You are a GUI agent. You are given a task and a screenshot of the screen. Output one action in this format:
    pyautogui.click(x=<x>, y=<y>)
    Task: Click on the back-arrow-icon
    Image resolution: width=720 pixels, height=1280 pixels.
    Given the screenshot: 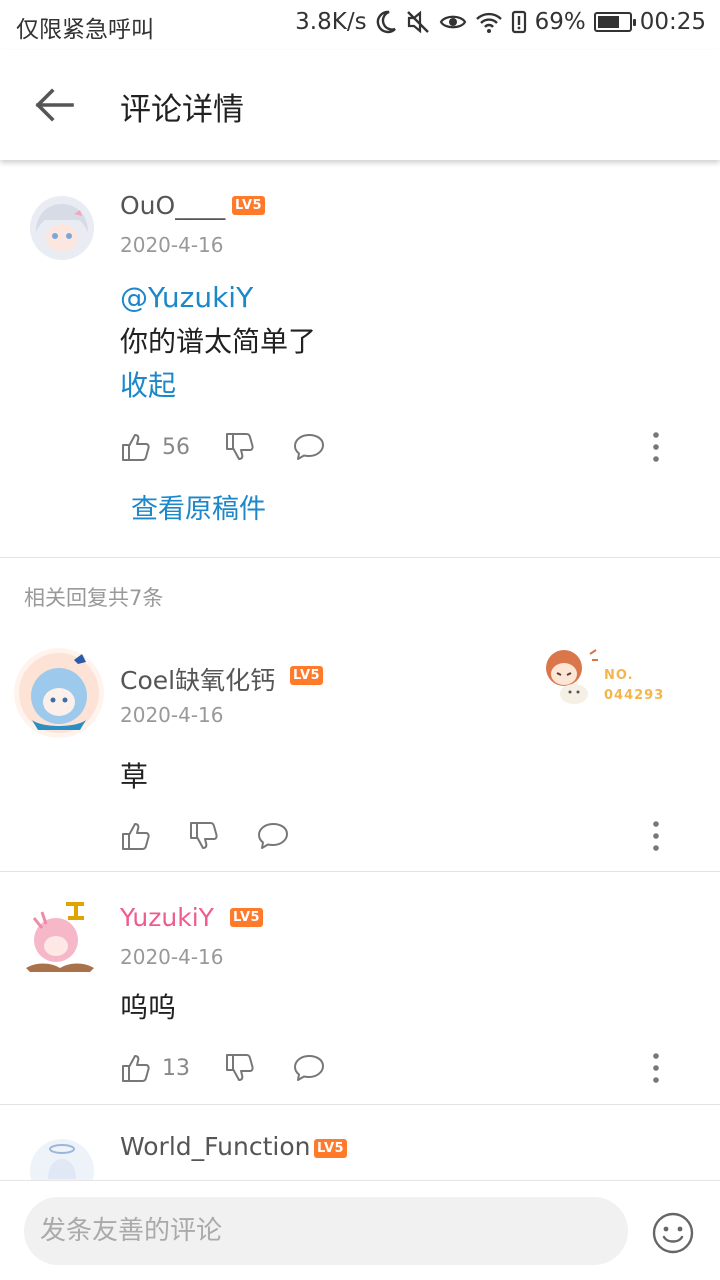 What is the action you would take?
    pyautogui.click(x=55, y=105)
    